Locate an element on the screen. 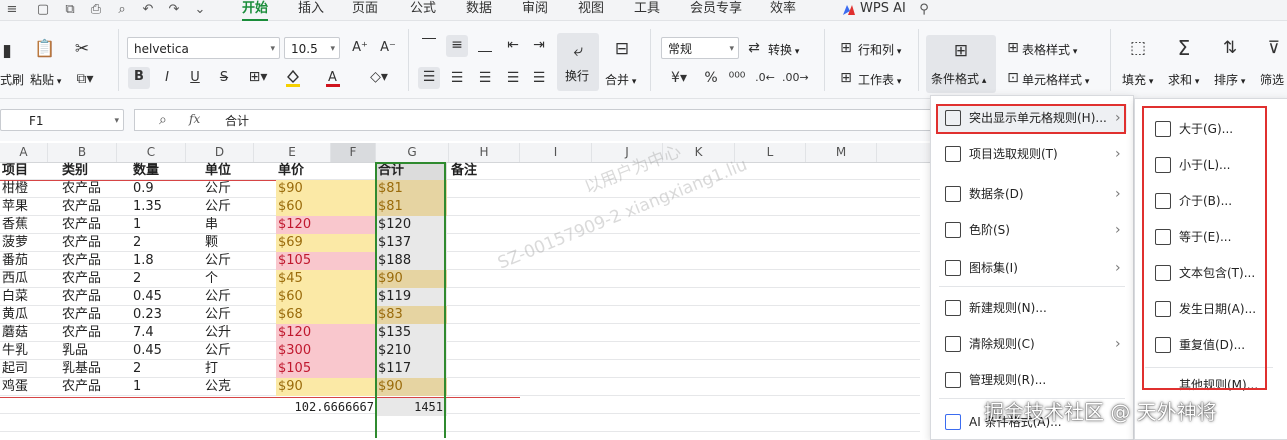 The width and height of the screenshot is (1287, 440). menu-item-4: 图标集(I) › is located at coordinates (1032, 268).